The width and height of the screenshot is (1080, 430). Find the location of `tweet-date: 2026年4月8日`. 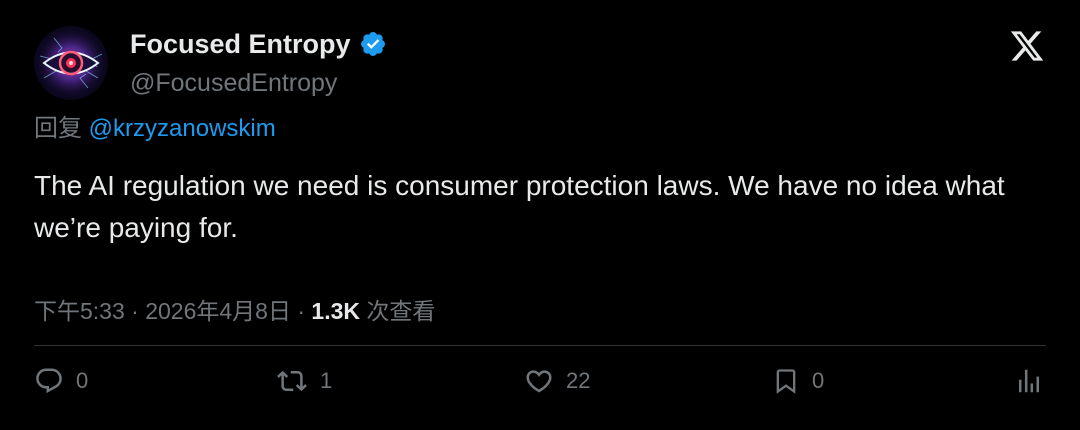

tweet-date: 2026年4月8日 is located at coordinates (218, 311).